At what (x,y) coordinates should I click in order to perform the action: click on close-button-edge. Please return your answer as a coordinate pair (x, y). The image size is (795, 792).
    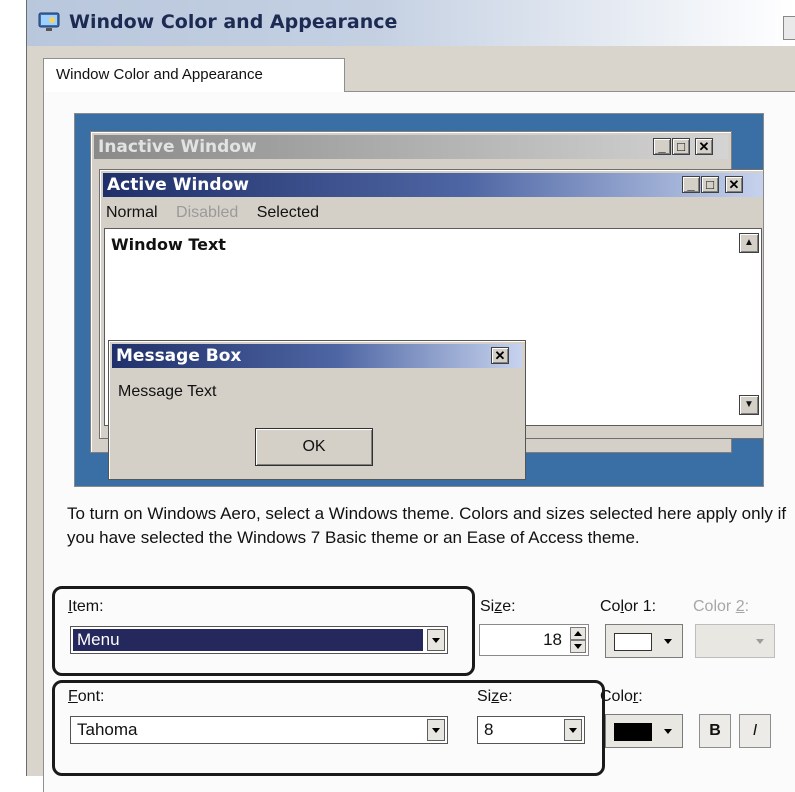
    Looking at the image, I should click on (789, 28).